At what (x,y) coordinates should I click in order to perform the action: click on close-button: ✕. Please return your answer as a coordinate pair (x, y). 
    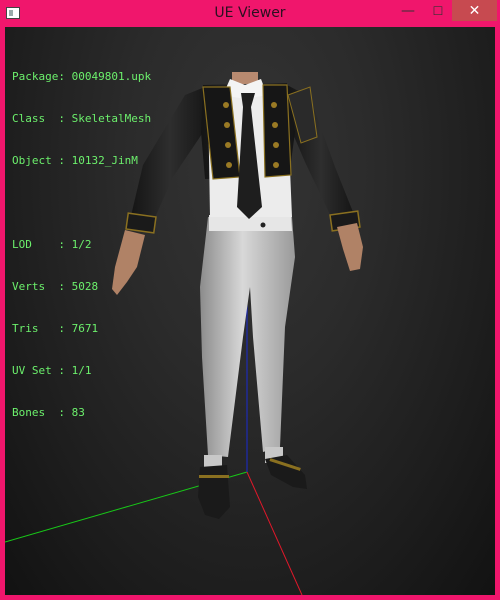
    Looking at the image, I should click on (474, 10).